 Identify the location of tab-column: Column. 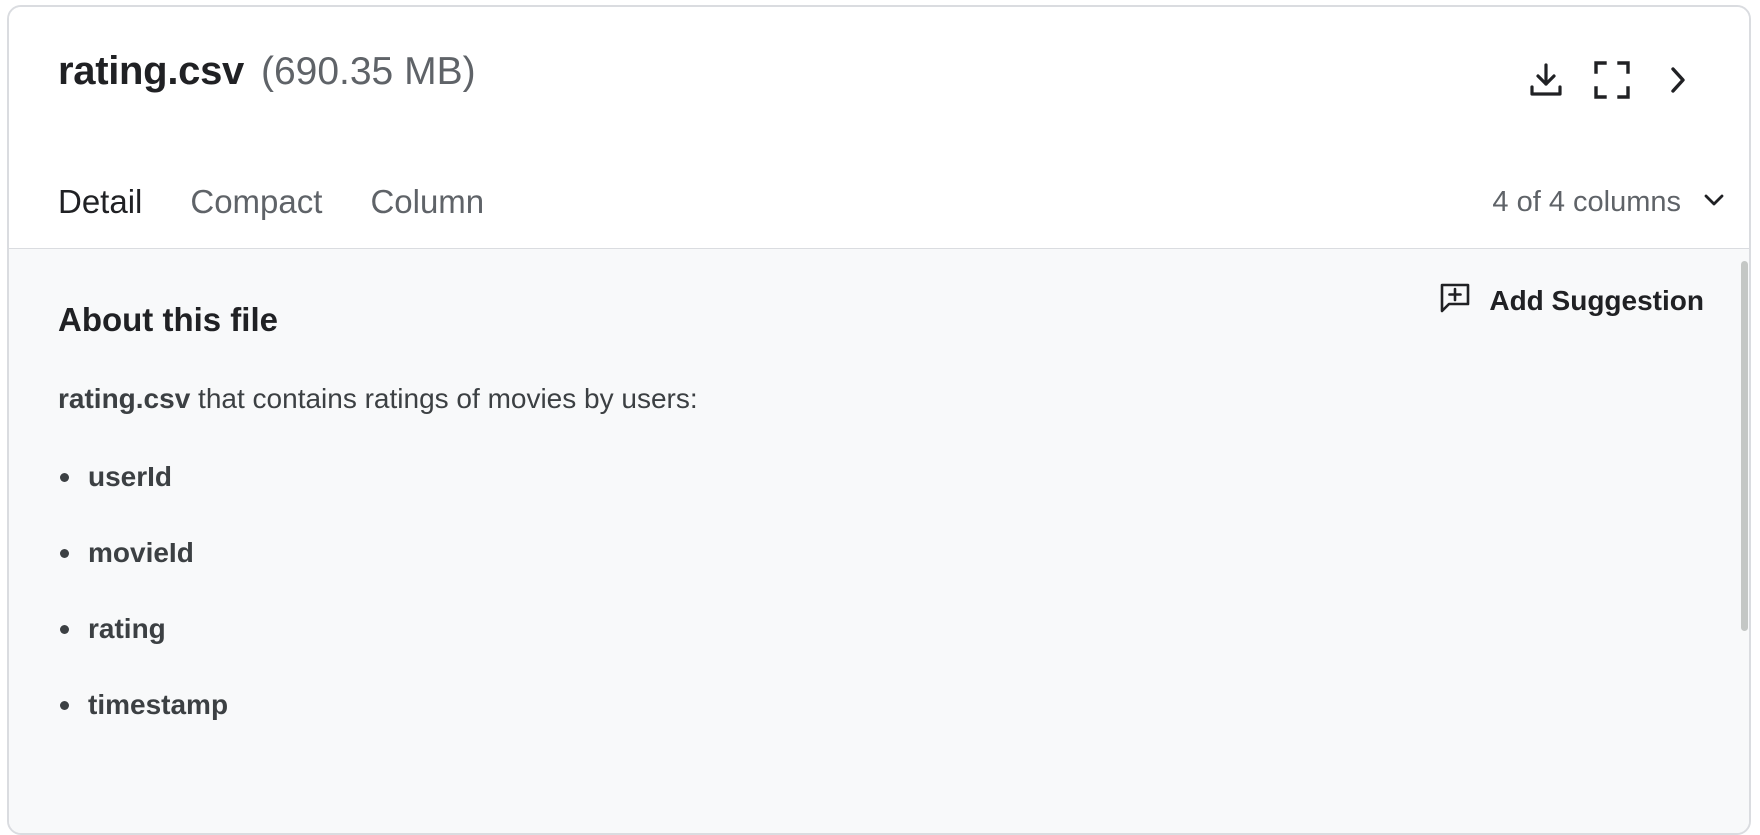
(427, 216).